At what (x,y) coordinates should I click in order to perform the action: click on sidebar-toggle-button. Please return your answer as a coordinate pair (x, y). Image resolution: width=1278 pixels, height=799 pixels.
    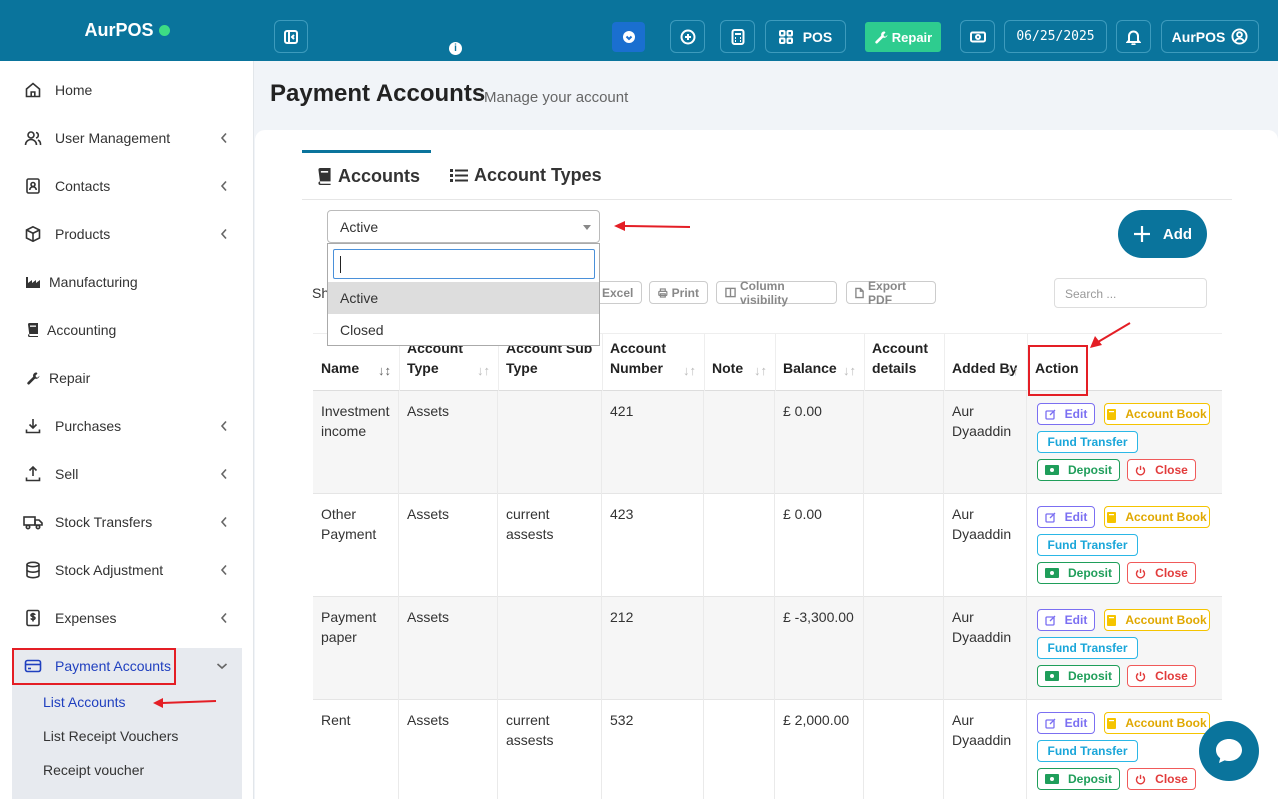
    Looking at the image, I should click on (291, 36).